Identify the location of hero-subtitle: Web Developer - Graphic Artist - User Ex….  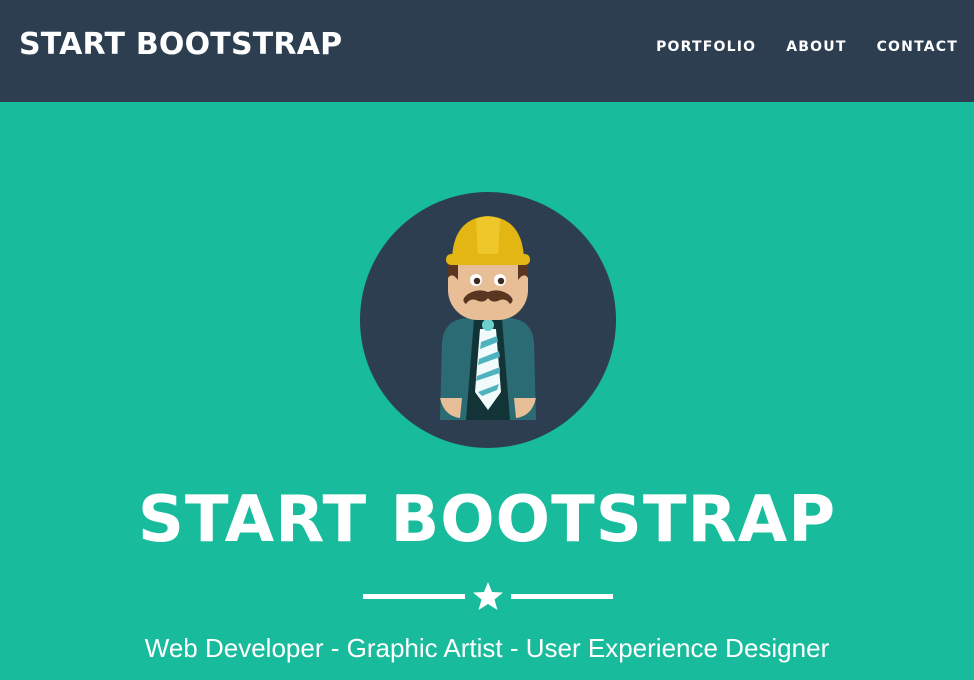
(487, 648).